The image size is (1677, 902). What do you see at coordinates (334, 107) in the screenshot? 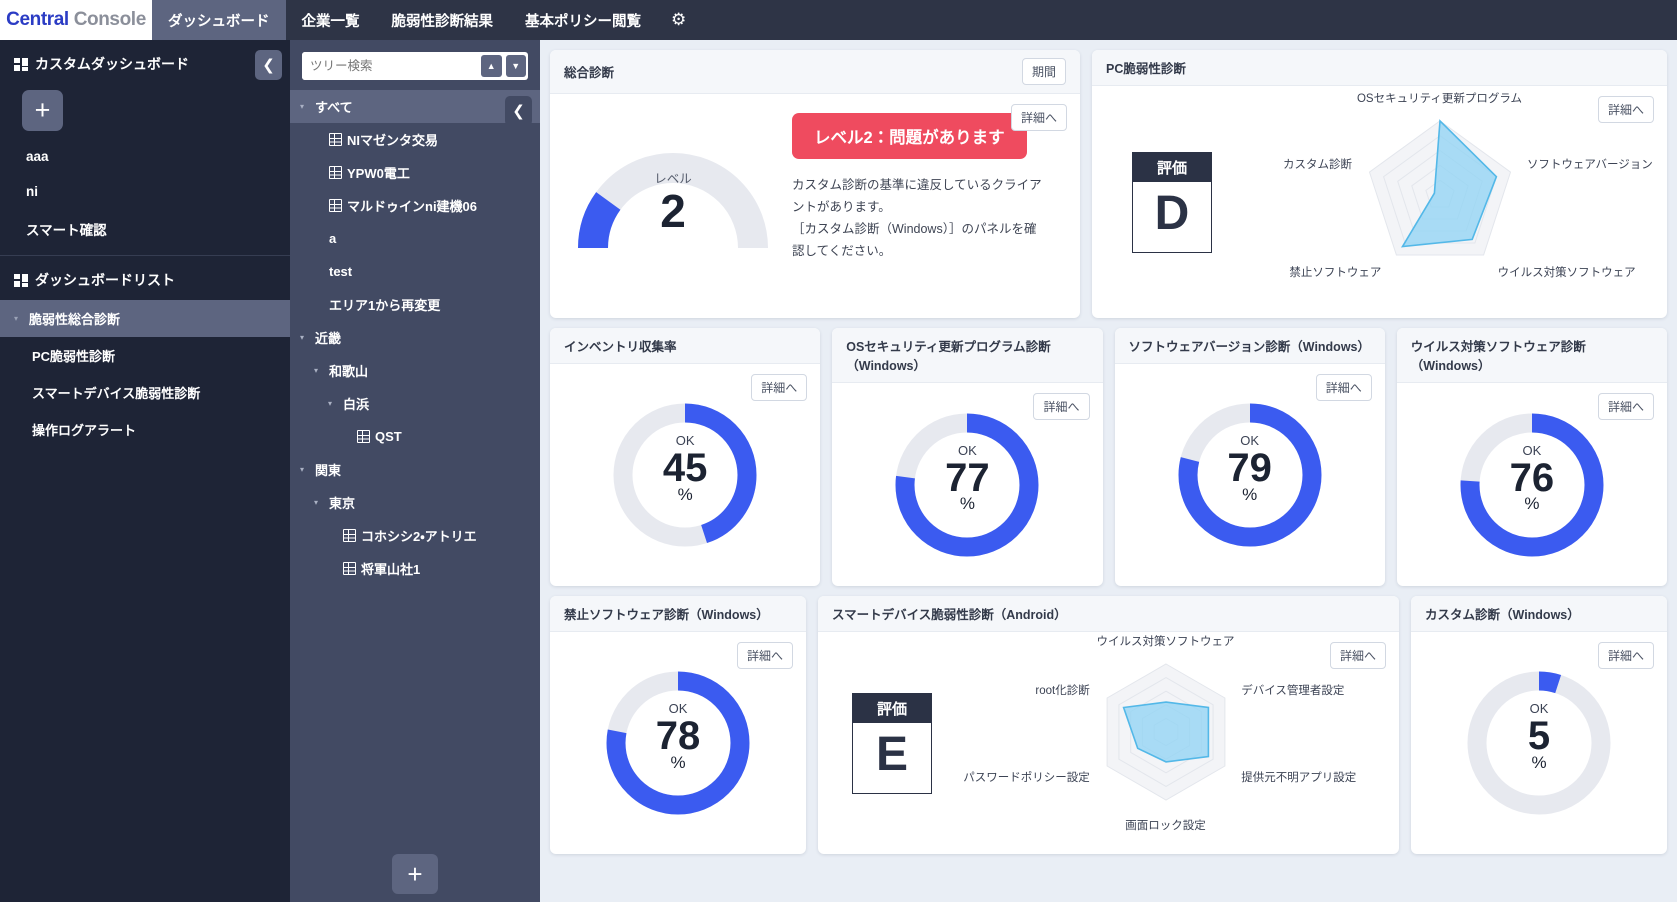
I see `tree-node-label: すべて` at bounding box center [334, 107].